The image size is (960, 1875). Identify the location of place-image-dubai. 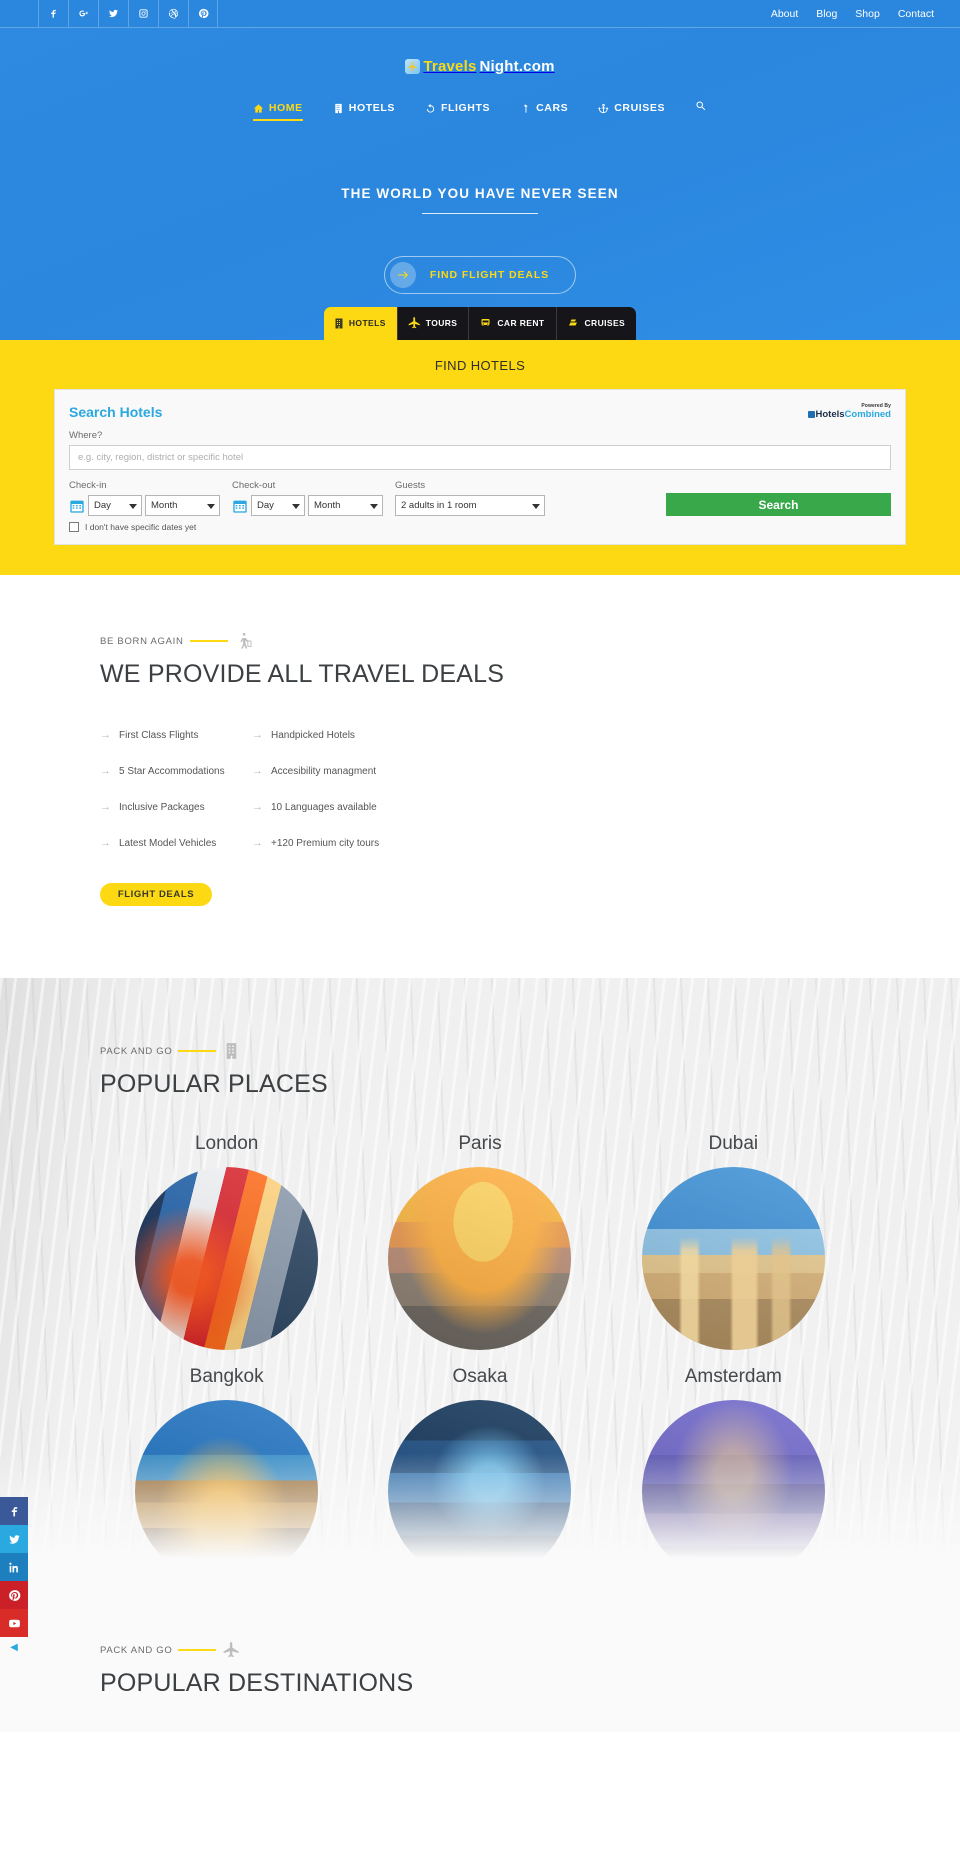
(733, 1258).